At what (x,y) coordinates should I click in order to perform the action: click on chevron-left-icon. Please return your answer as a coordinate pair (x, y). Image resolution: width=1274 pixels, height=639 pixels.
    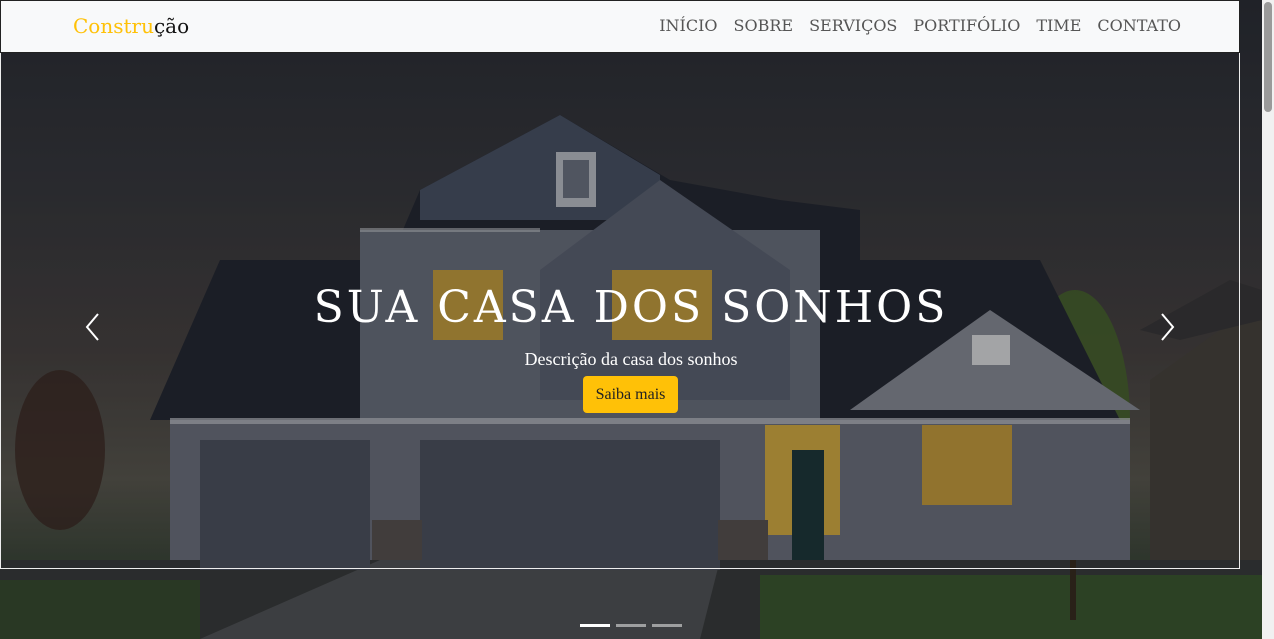
    Looking at the image, I should click on (92, 327).